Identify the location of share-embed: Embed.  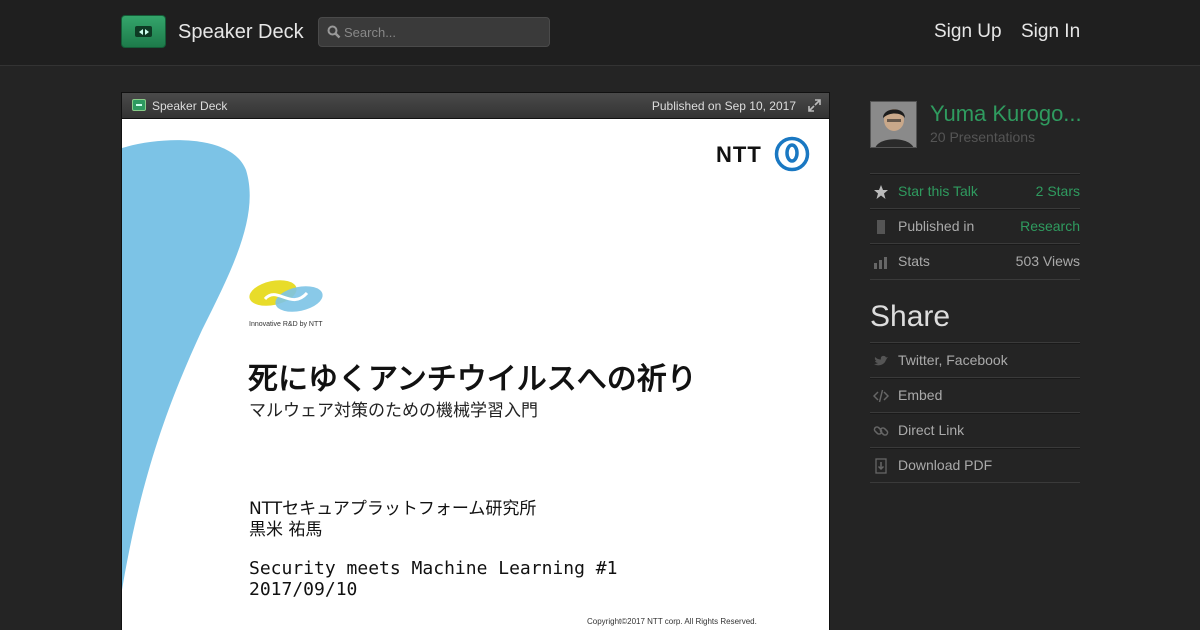
(975, 394).